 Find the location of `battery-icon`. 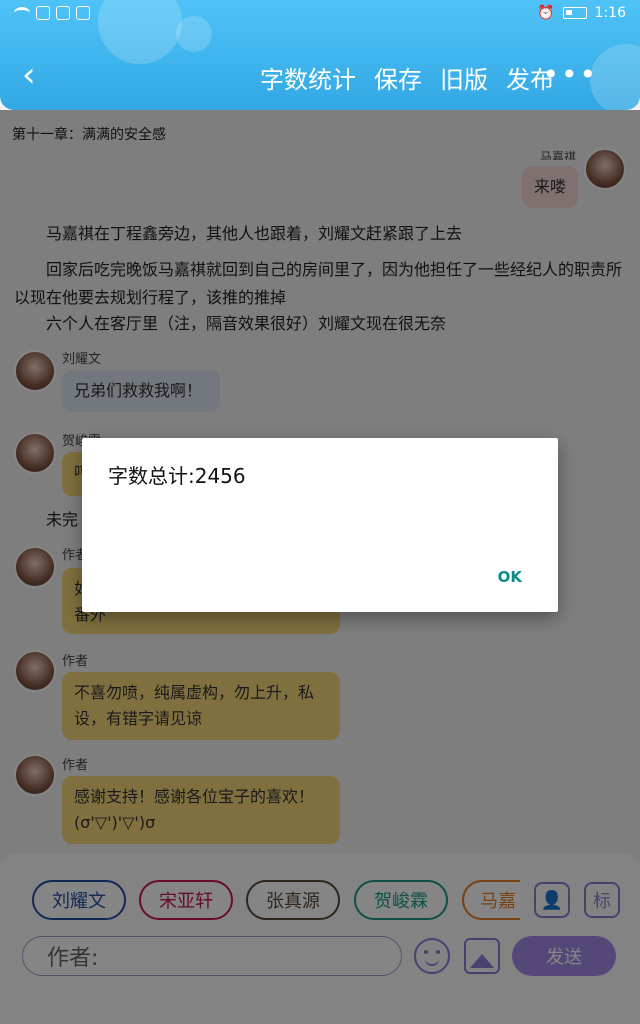

battery-icon is located at coordinates (574, 13).